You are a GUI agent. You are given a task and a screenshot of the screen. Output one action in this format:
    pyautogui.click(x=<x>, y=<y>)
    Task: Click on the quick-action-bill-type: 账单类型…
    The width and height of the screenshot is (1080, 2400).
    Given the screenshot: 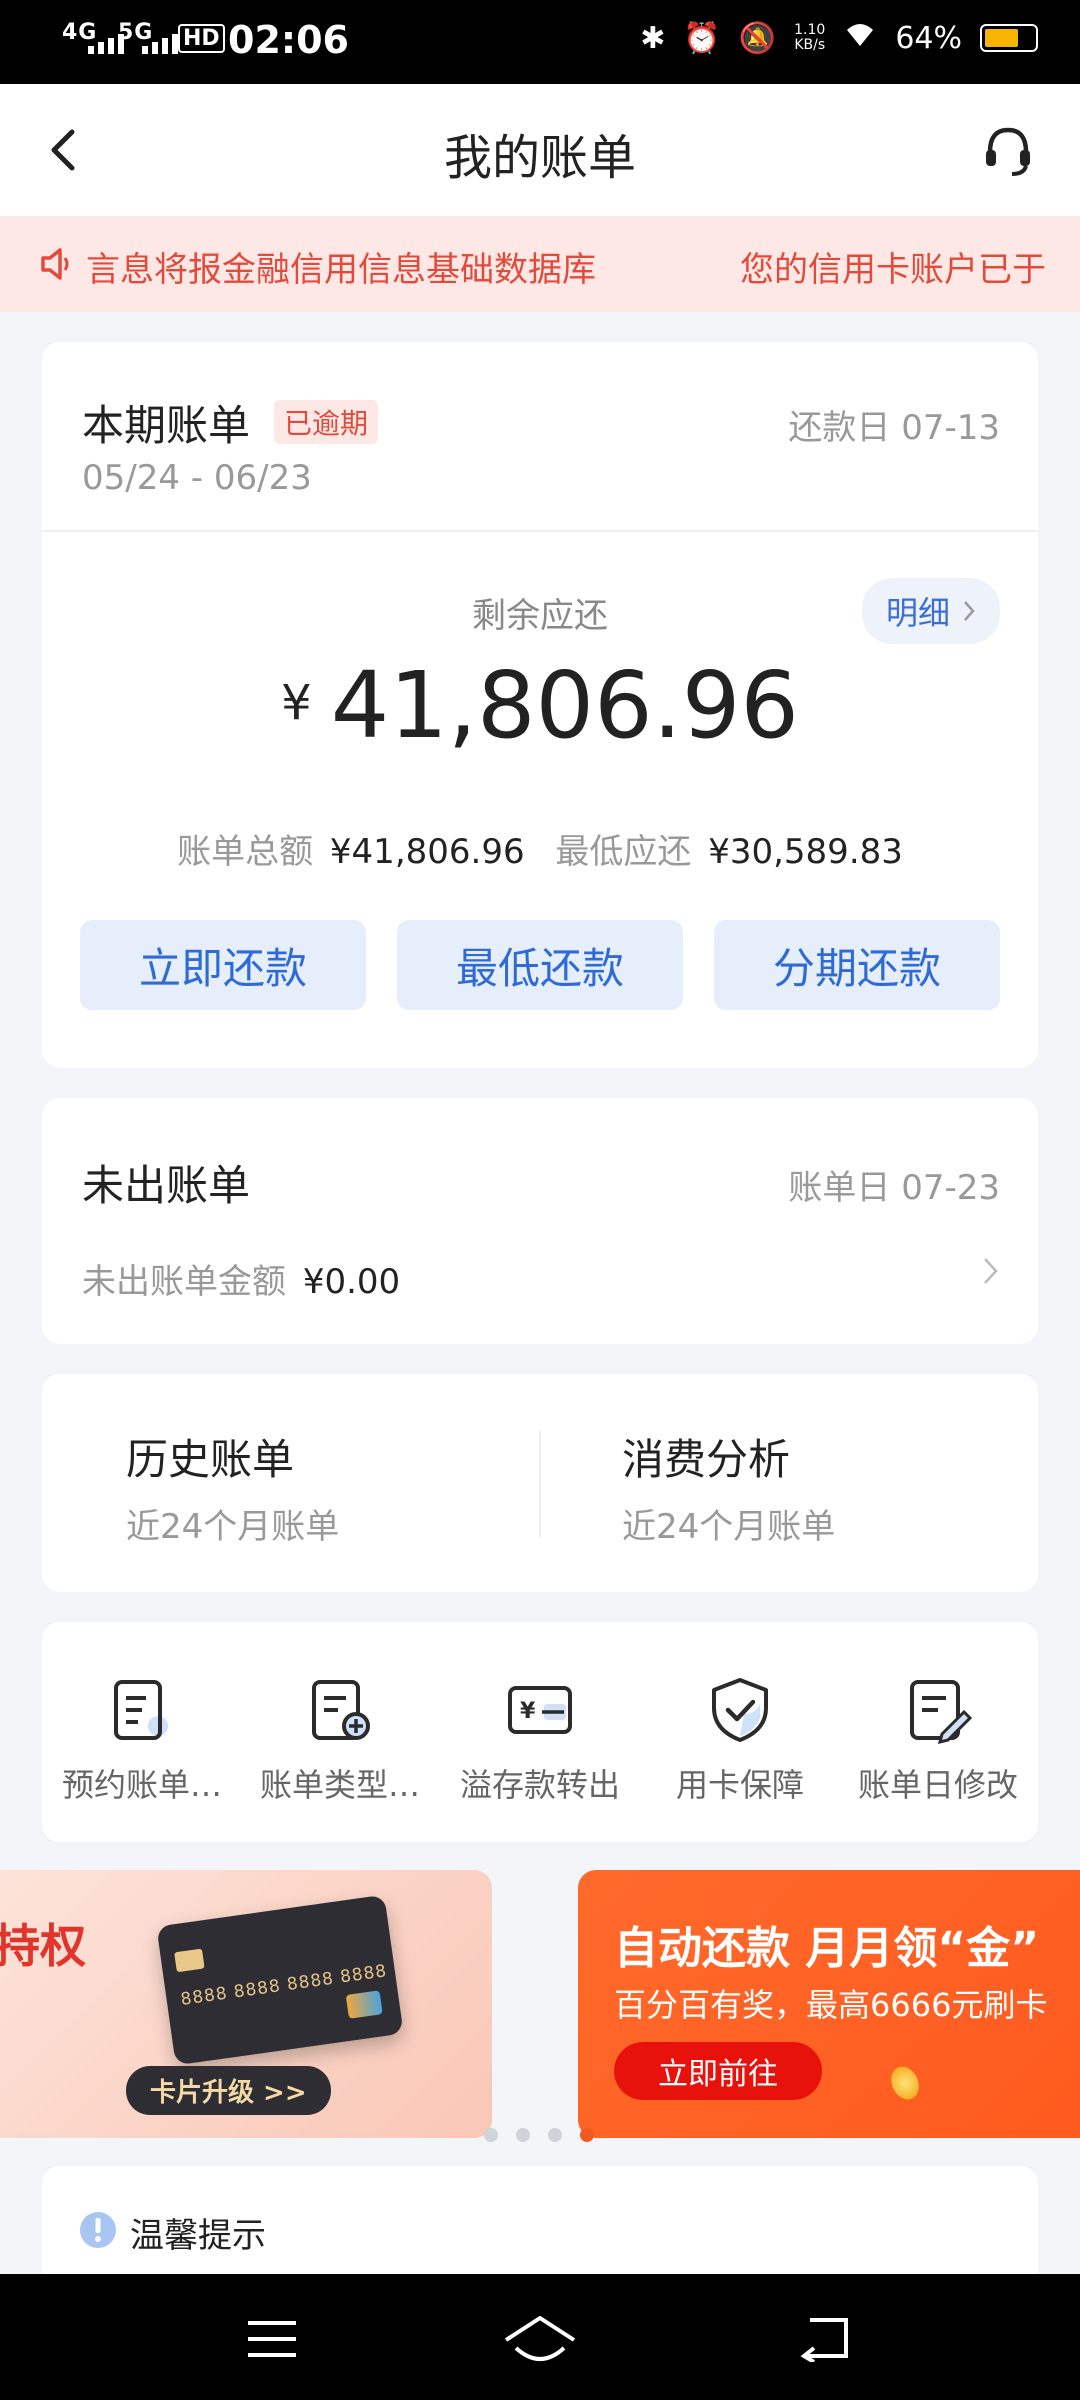 What is the action you would take?
    pyautogui.click(x=340, y=1740)
    